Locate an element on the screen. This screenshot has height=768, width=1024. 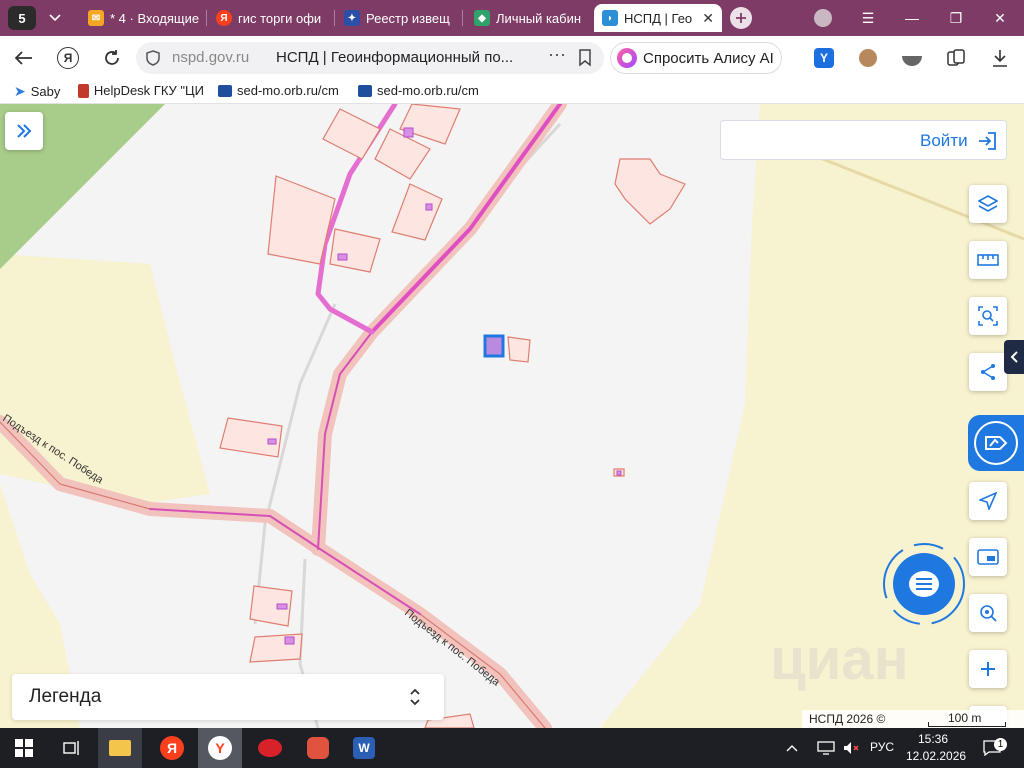
bookmark-saby: ➤ Saby is located at coordinates (37, 91).